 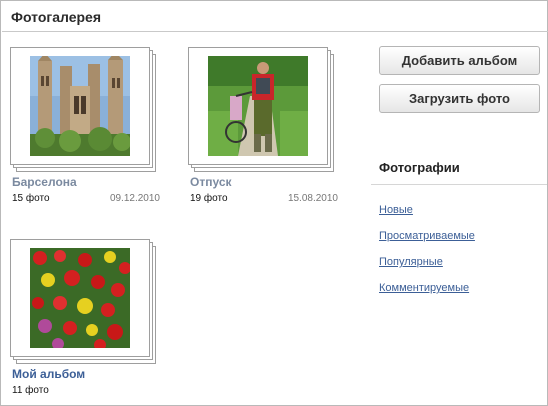 What do you see at coordinates (419, 167) in the screenshot?
I see `sidebar-title: Фотографии` at bounding box center [419, 167].